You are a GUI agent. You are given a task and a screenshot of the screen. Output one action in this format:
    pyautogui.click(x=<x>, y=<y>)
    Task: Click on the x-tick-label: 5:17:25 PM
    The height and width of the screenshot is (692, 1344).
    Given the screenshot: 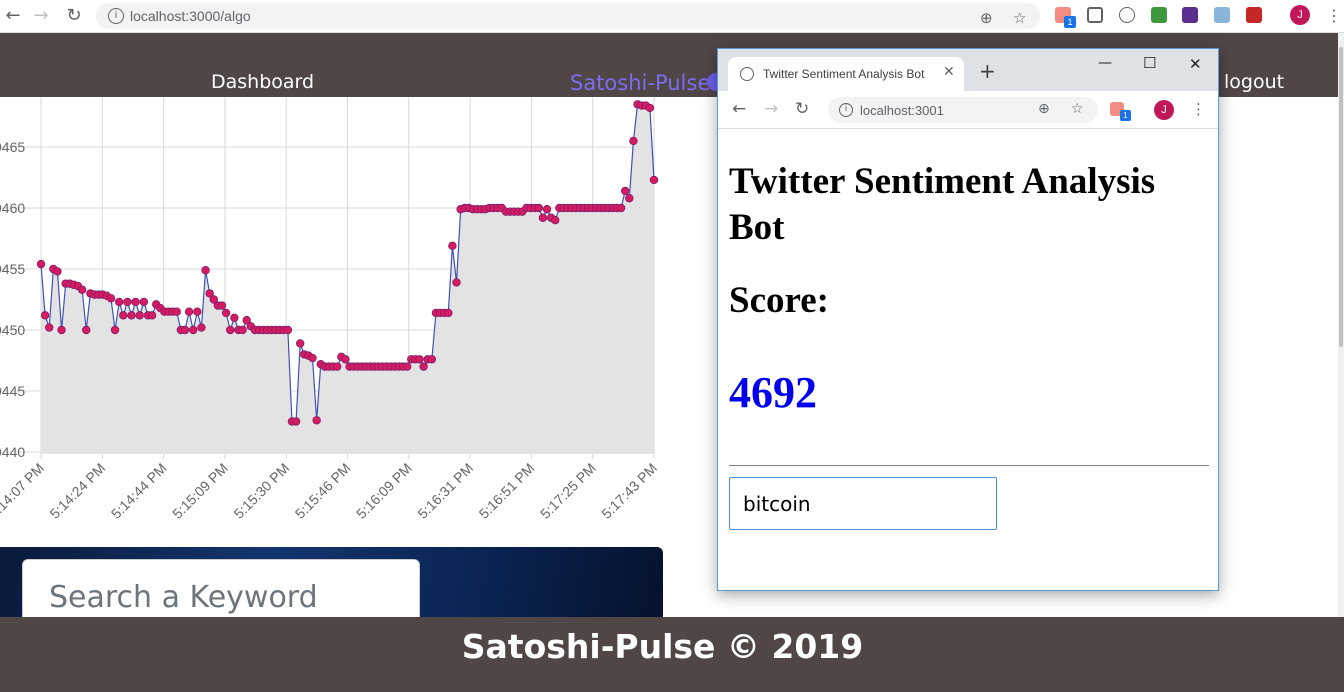 What is the action you would take?
    pyautogui.click(x=568, y=491)
    